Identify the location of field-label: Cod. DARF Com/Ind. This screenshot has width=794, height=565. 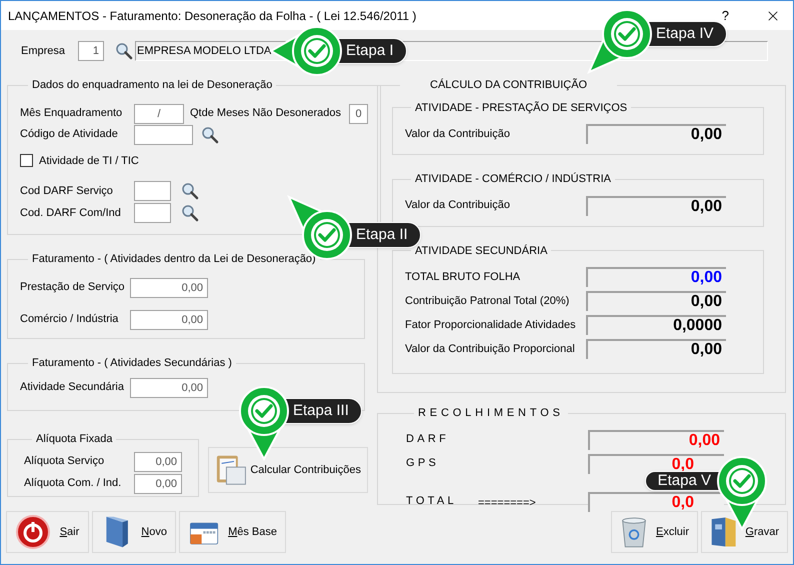
(71, 213).